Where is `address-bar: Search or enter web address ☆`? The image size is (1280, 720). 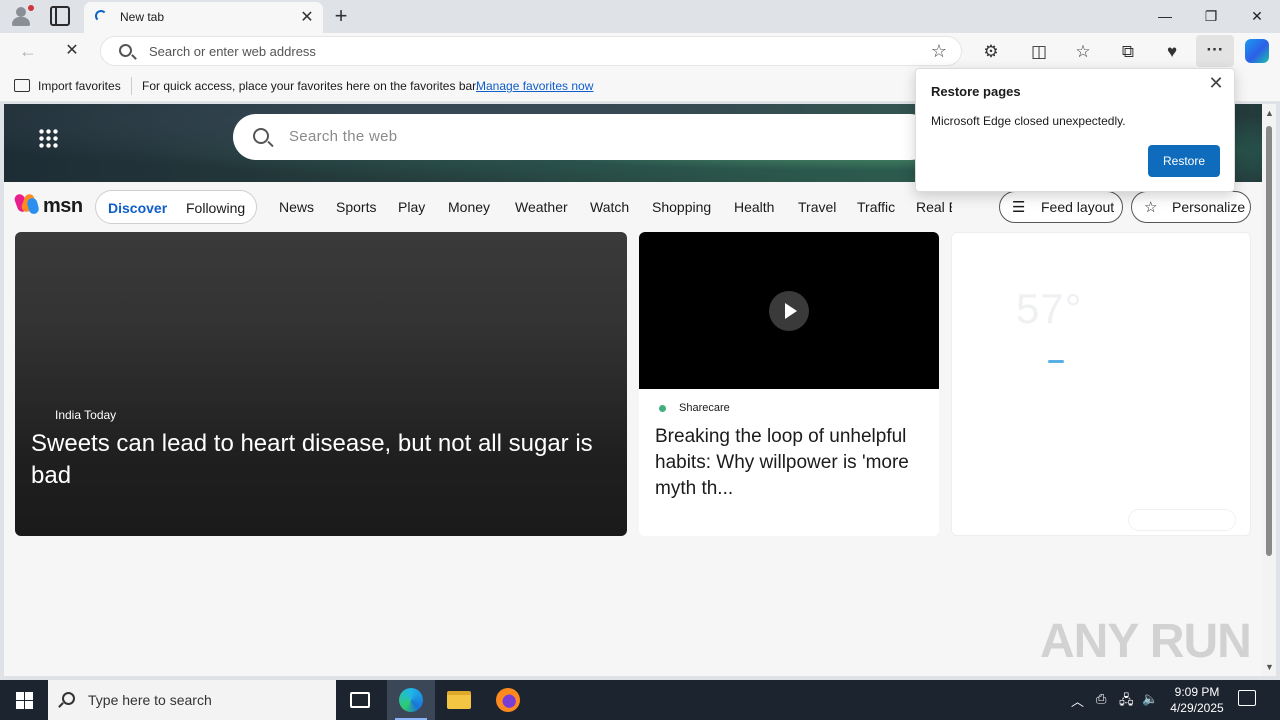 address-bar: Search or enter web address ☆ is located at coordinates (531, 51).